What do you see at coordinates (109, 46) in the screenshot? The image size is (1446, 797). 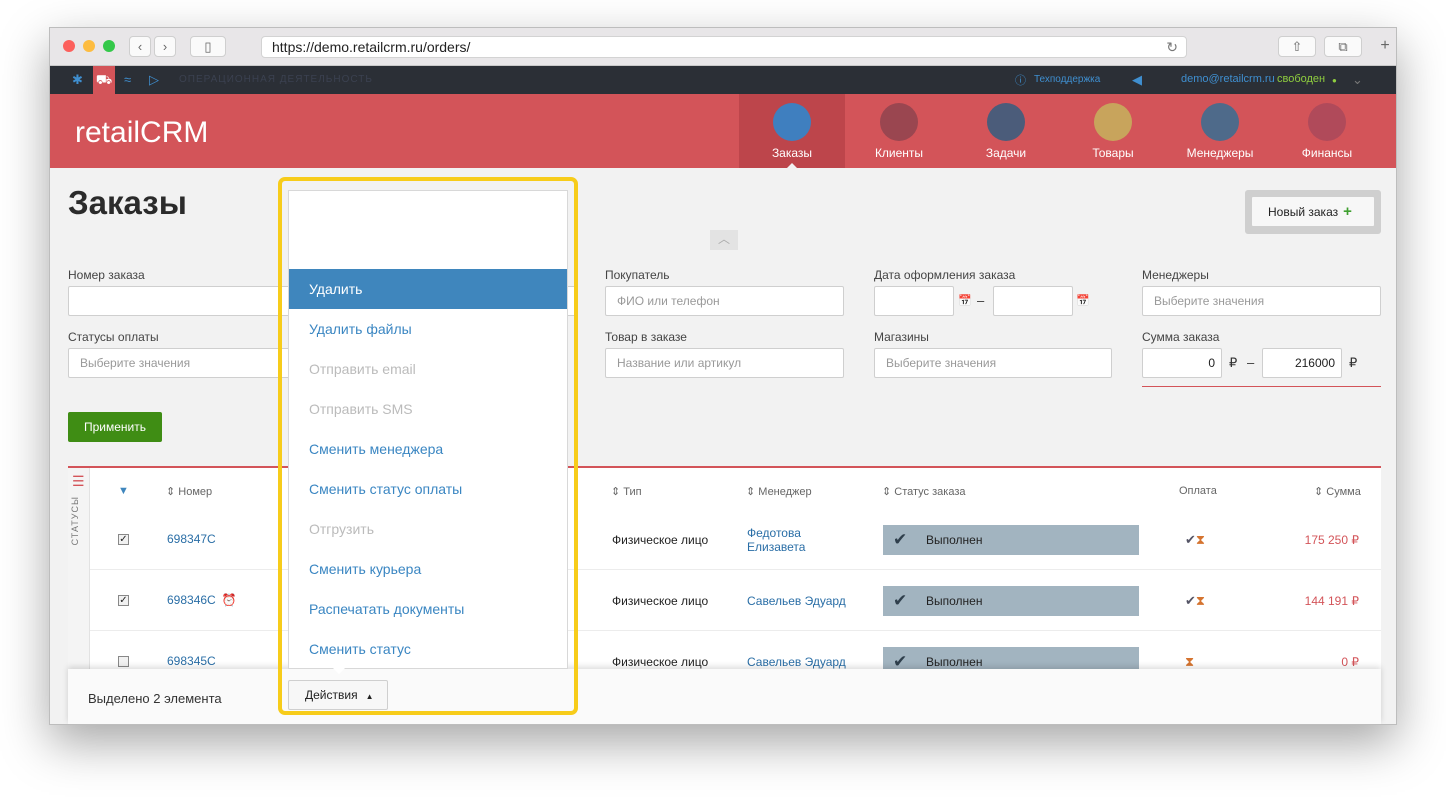 I see `zoom-window-icon` at bounding box center [109, 46].